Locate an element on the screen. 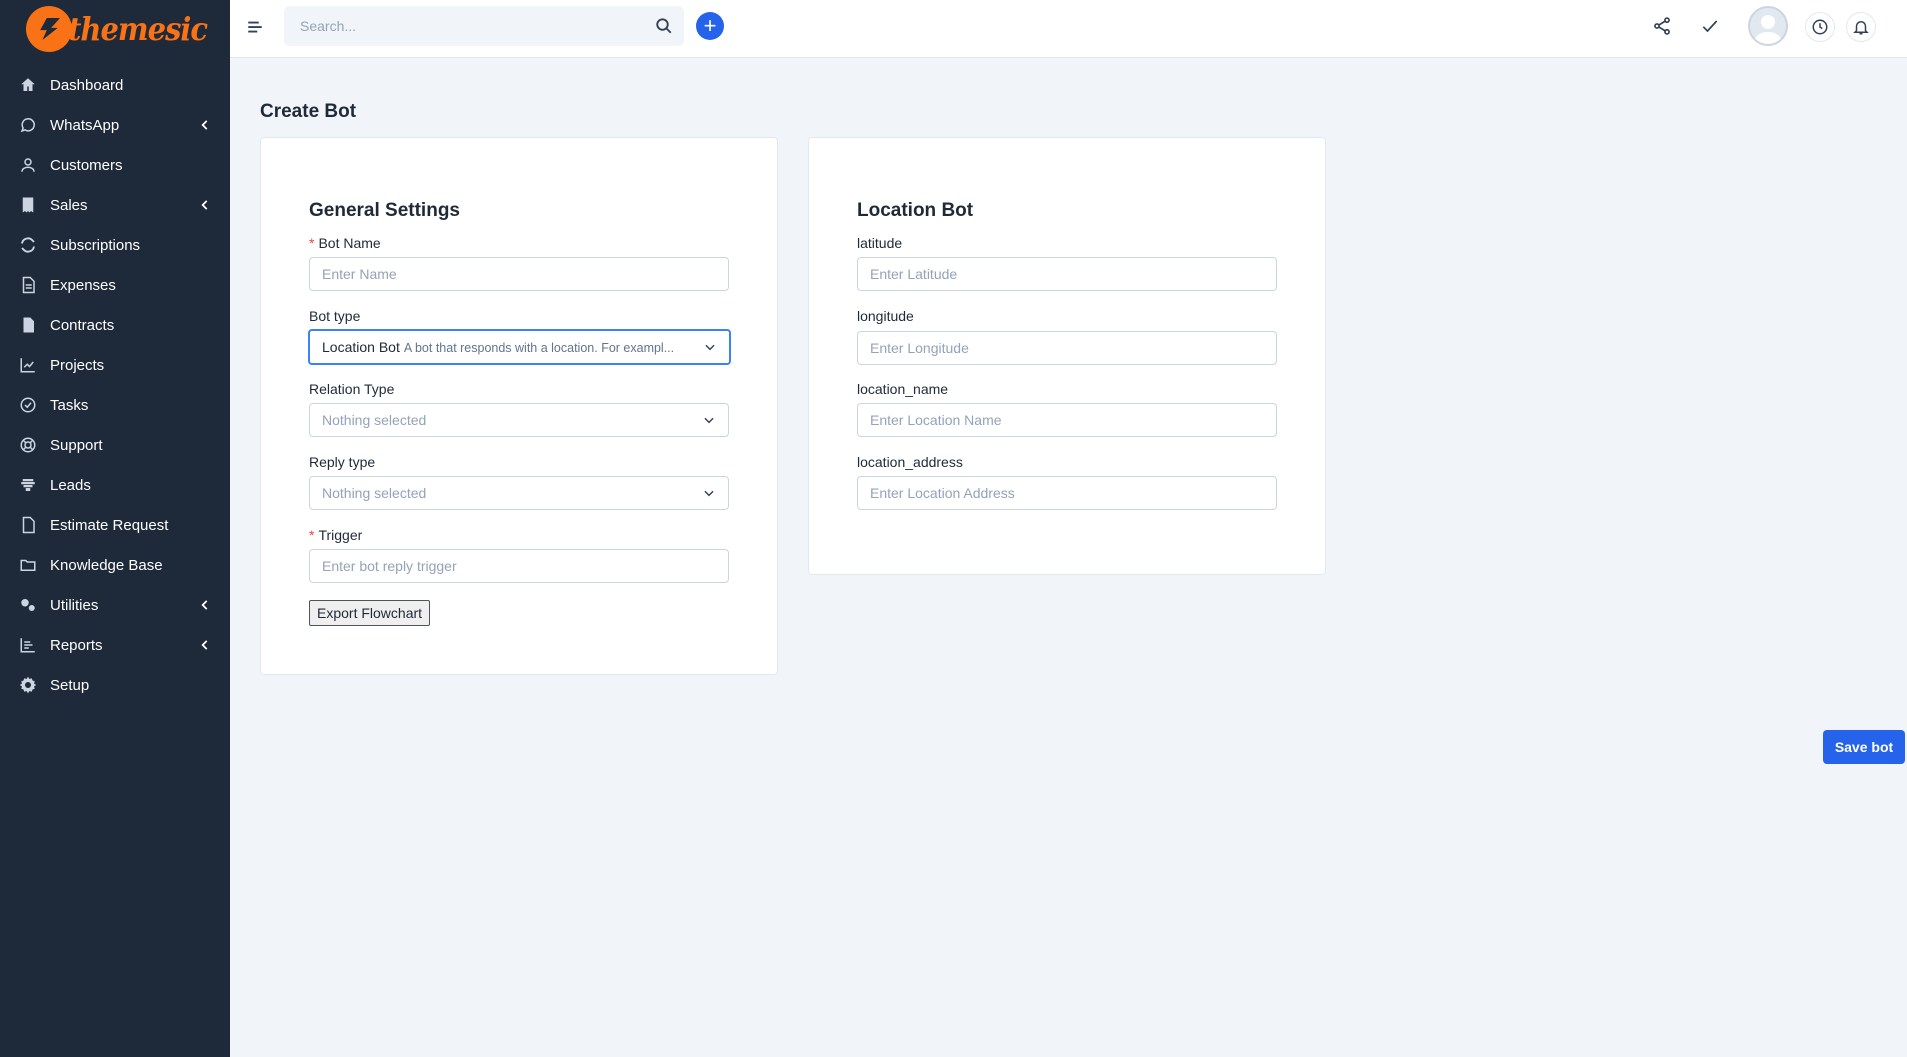  sidebar-item-label: Knowledge Base is located at coordinates (106, 565).